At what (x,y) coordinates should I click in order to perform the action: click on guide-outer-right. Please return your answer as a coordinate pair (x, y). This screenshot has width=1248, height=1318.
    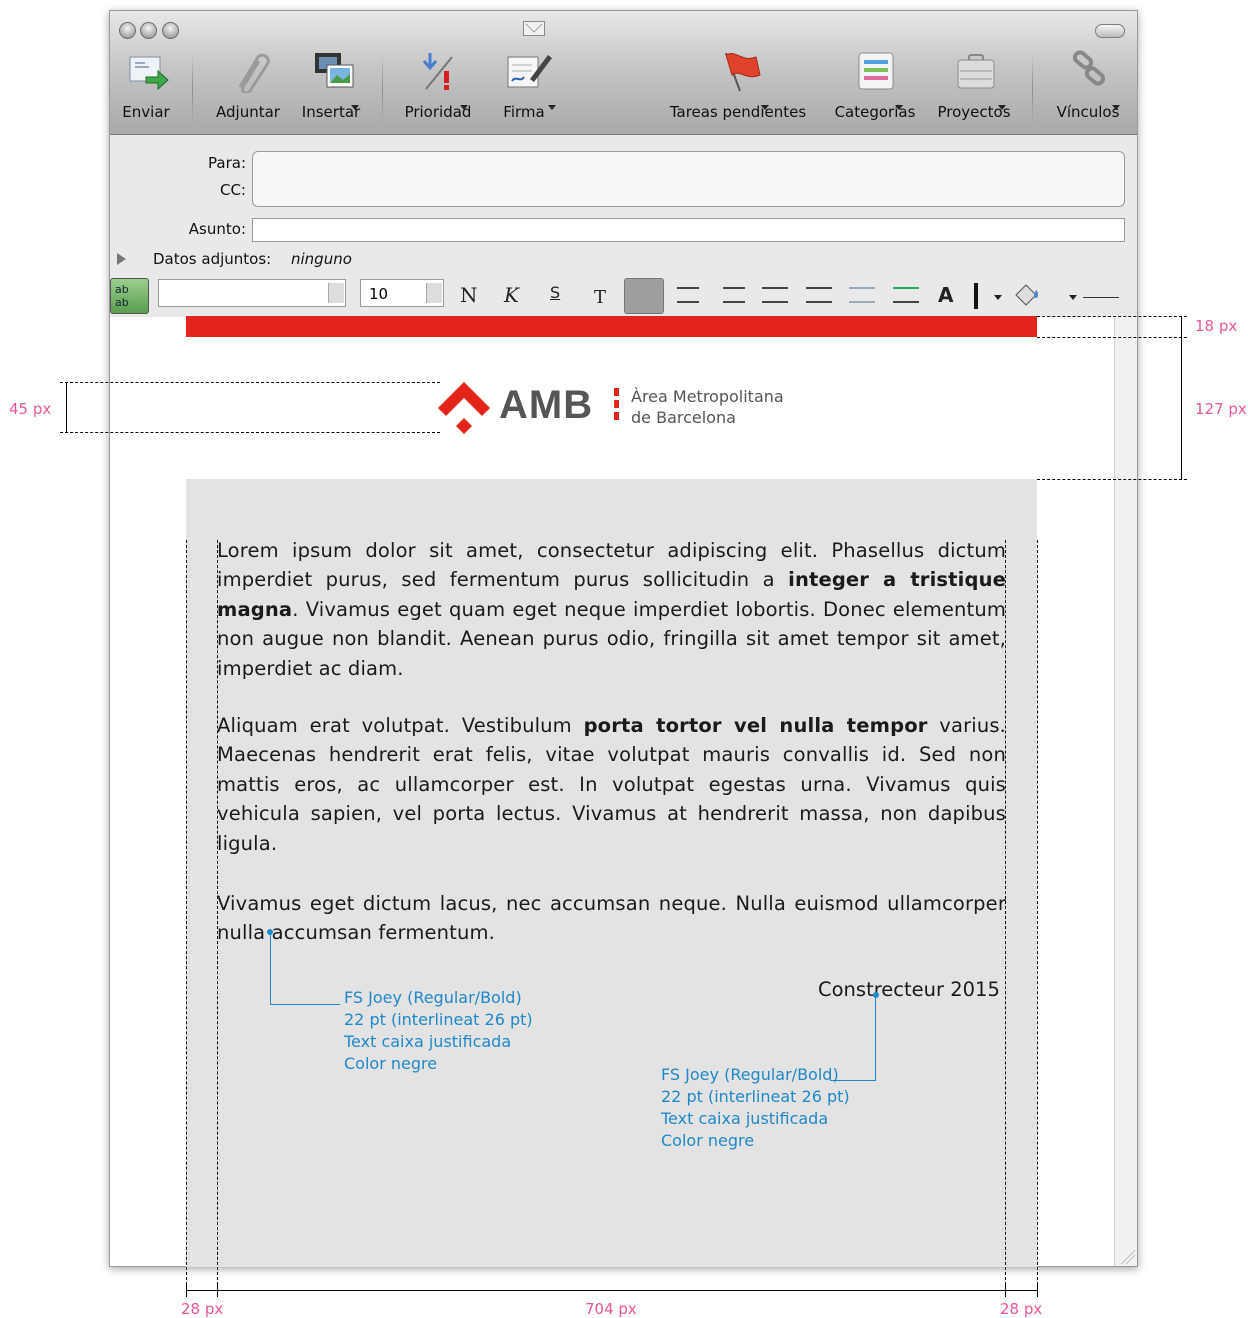
    Looking at the image, I should click on (1037, 915).